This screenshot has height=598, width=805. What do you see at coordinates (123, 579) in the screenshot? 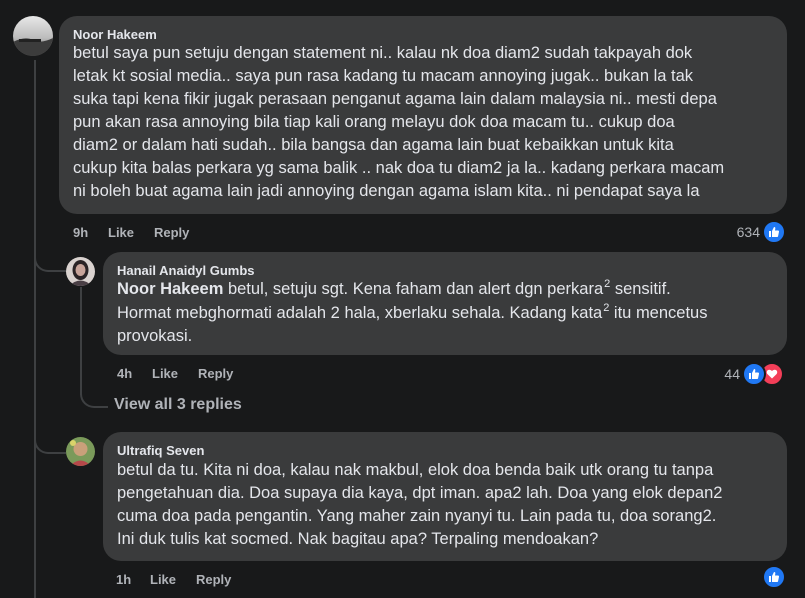
I see `comment-timestamp: 1h` at bounding box center [123, 579].